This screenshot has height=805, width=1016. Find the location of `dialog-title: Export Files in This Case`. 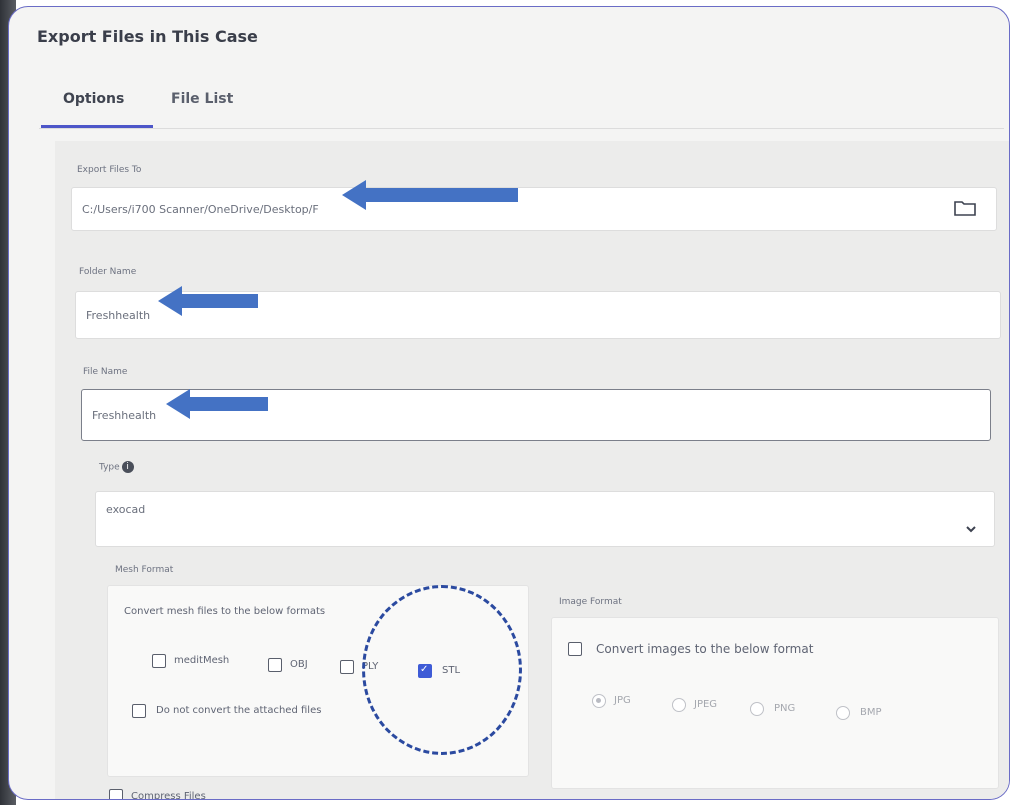

dialog-title: Export Files in This Case is located at coordinates (147, 36).